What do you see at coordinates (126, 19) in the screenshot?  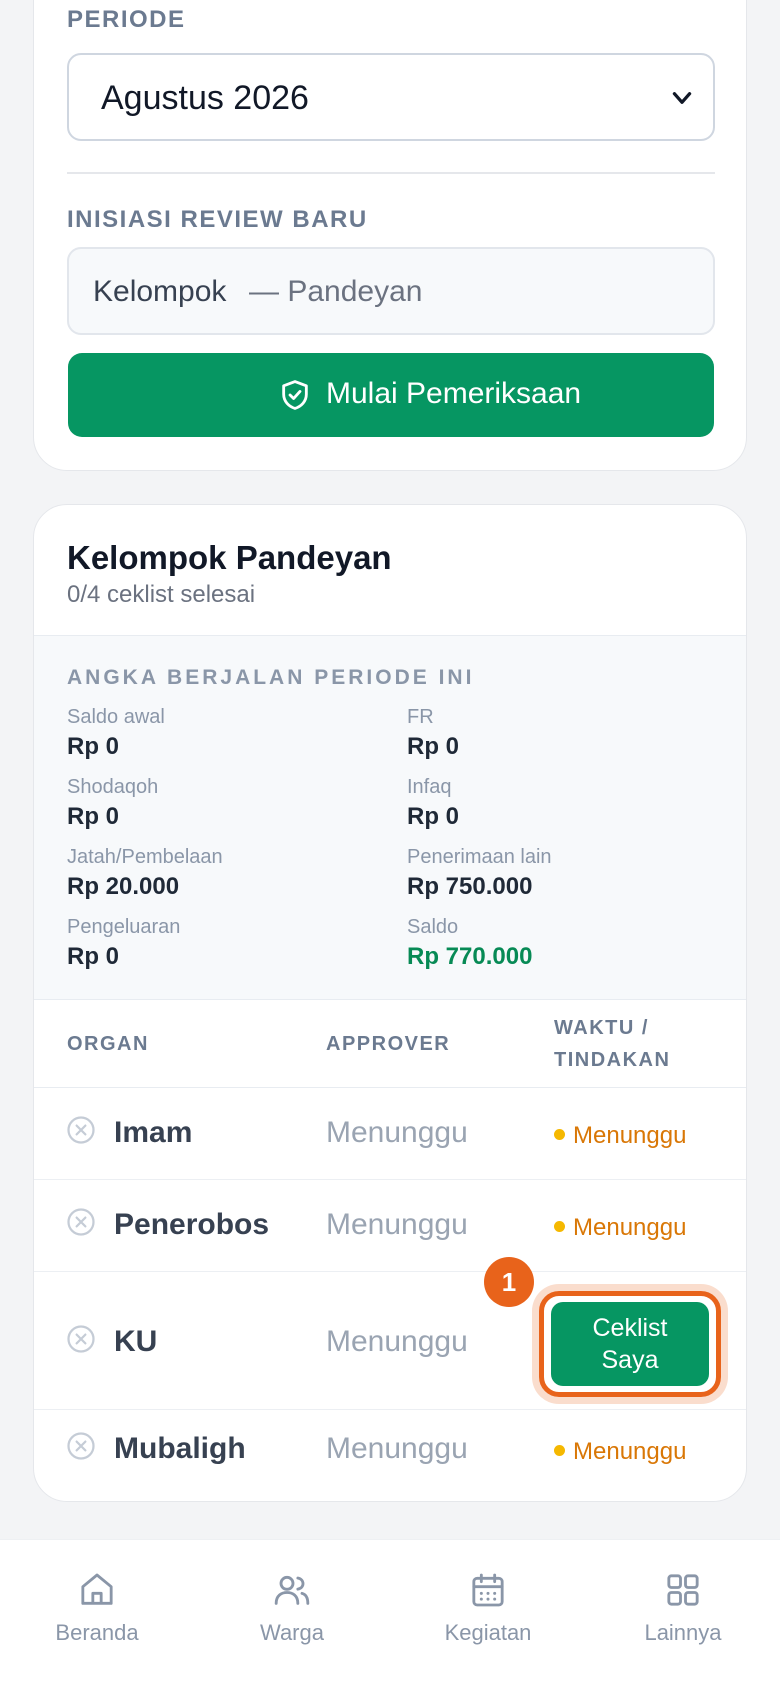 I see `period-label: PERIODE` at bounding box center [126, 19].